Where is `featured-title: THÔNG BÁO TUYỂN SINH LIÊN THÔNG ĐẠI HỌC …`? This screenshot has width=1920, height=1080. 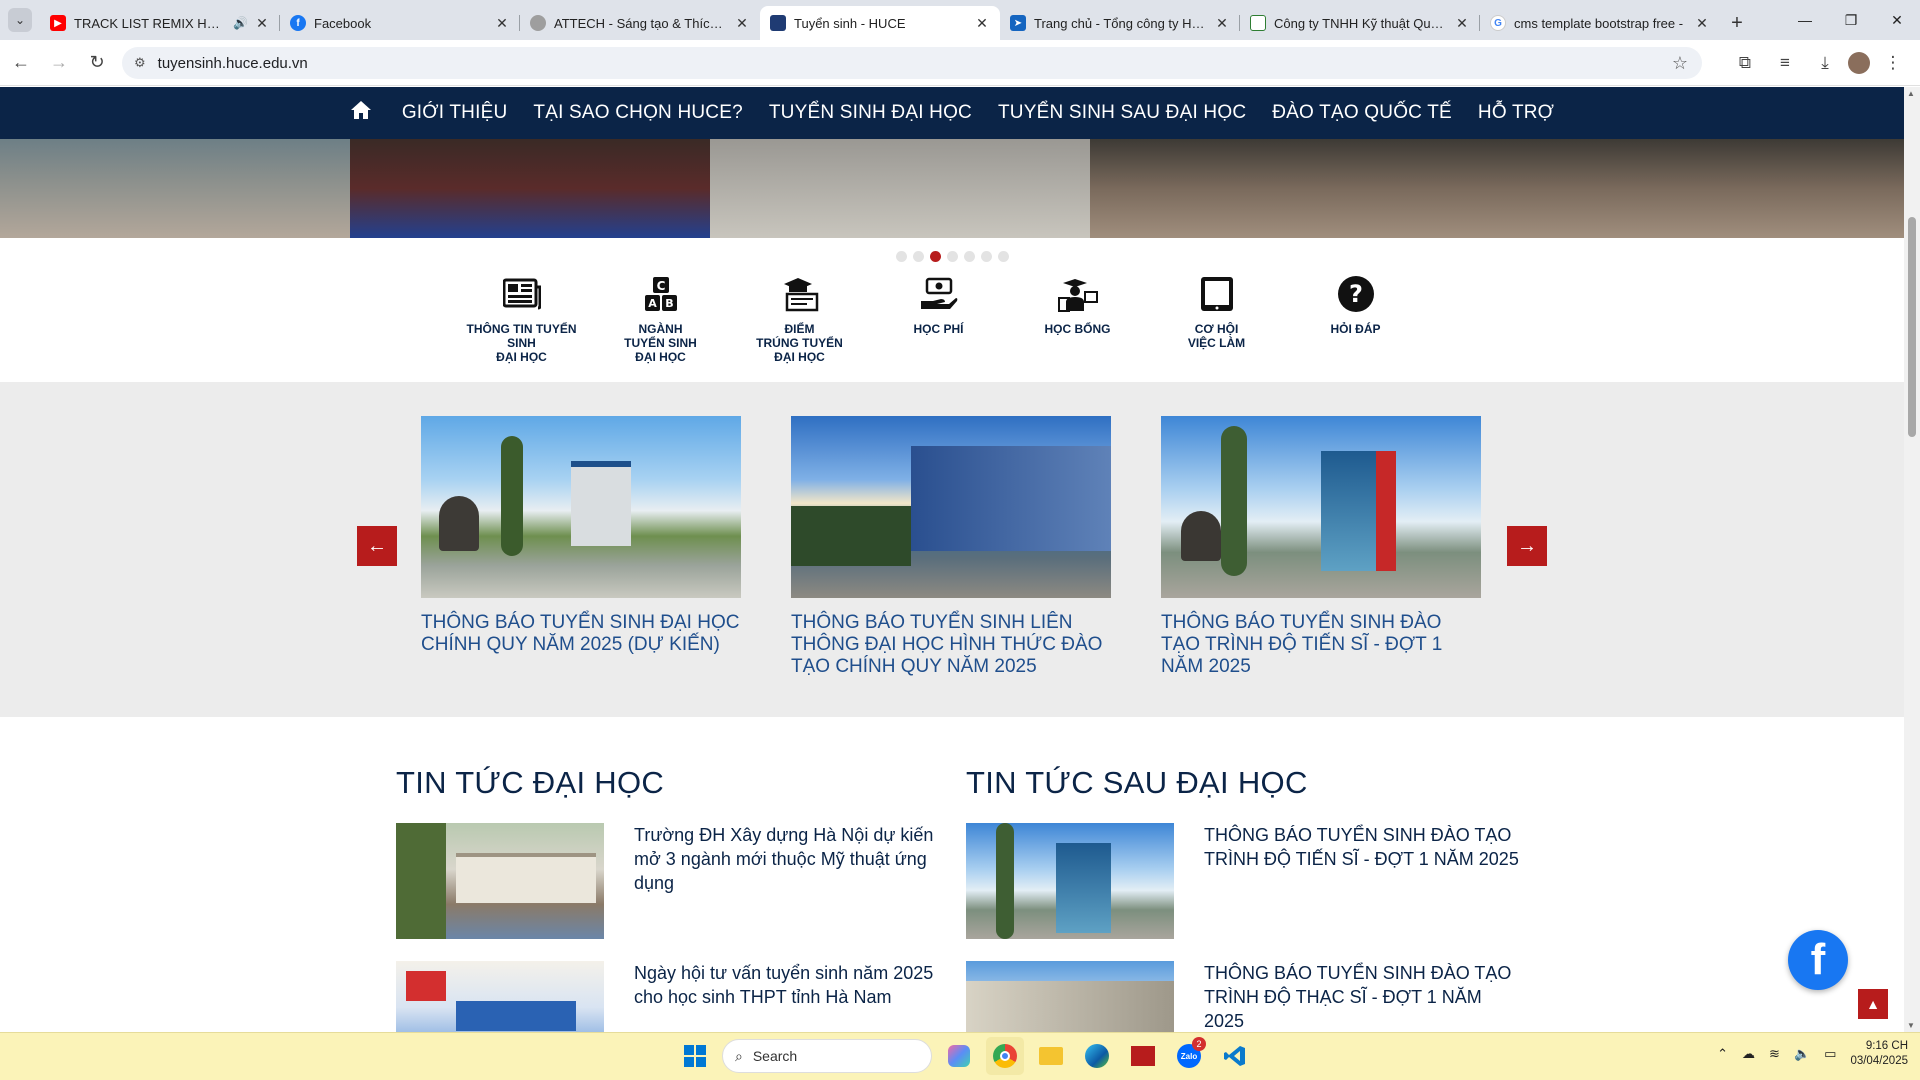
featured-title: THÔNG BÁO TUYỂN SINH LIÊN THÔNG ĐẠI HỌC … is located at coordinates (951, 645).